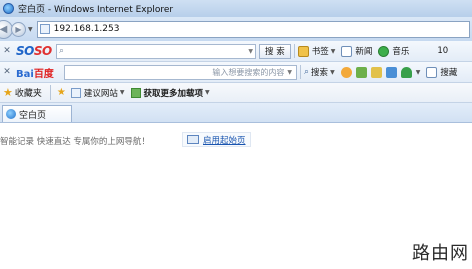 The image size is (472, 269). What do you see at coordinates (170, 93) in the screenshot?
I see `favorites-link-get-addons: 获取更多加载项 ▼` at bounding box center [170, 93].